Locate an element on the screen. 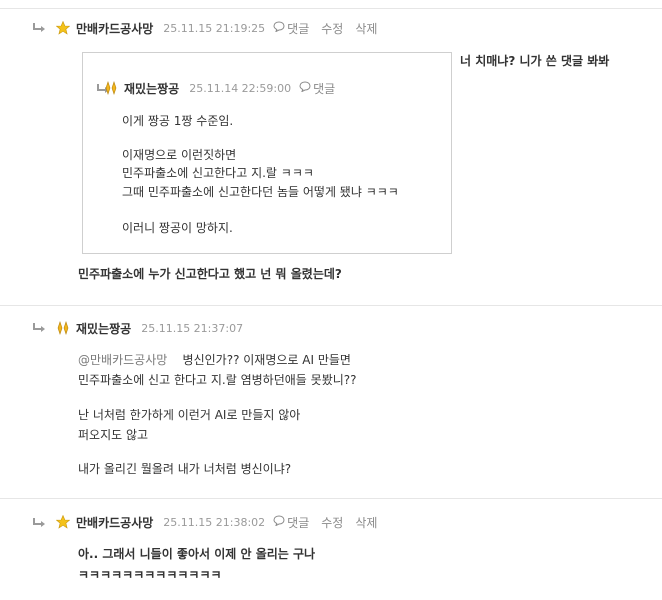 Image resolution: width=662 pixels, height=600 pixels. comment-text-line: @만배카드공사망 병신인가?? 이재명으로 AI 만들면 is located at coordinates (214, 359).